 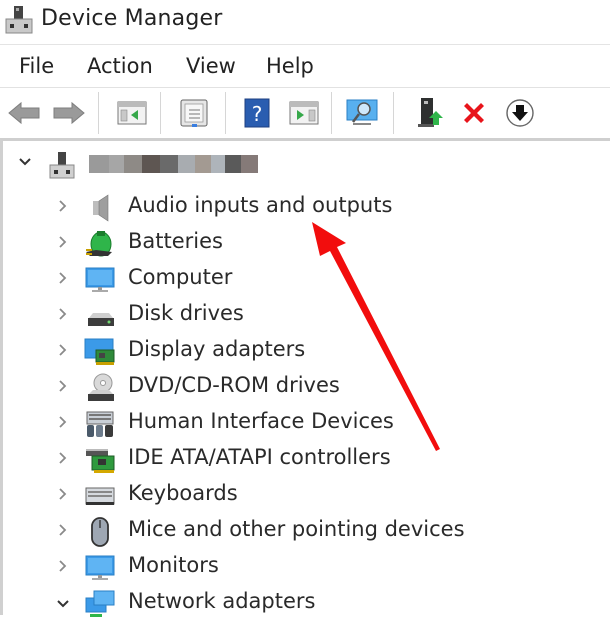 I want to click on ide-controller-icon, so click(x=100, y=460).